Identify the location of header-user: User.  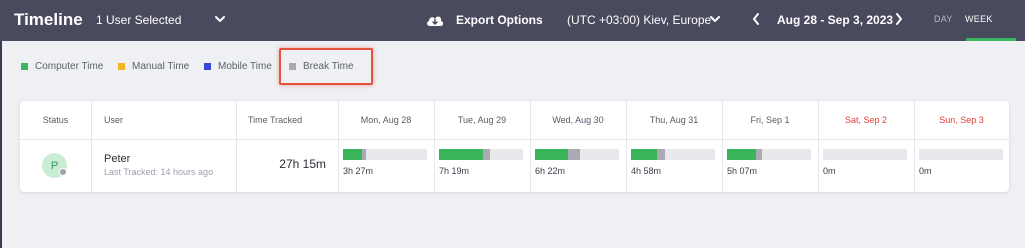
(114, 120).